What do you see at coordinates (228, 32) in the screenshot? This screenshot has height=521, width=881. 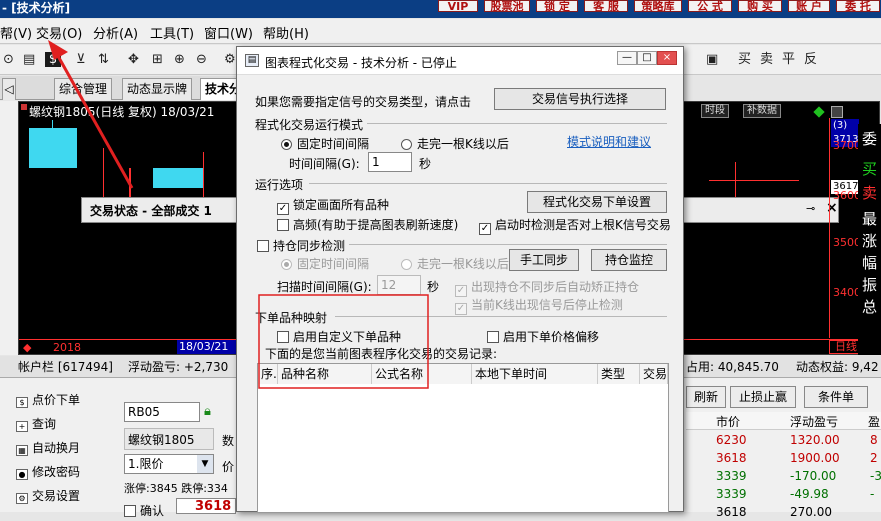 I see `menu-window: 窗口(W)` at bounding box center [228, 32].